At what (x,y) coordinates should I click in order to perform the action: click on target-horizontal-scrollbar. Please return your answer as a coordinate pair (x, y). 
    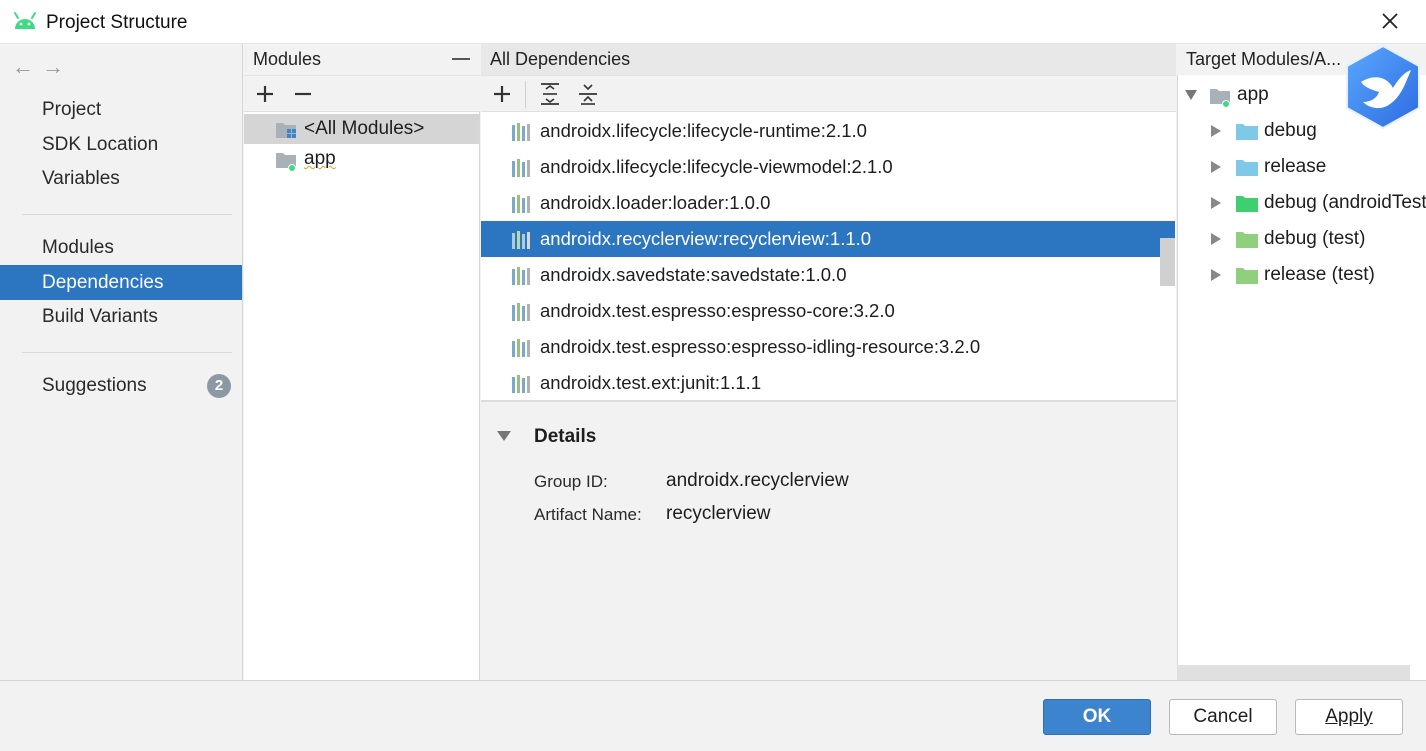
    Looking at the image, I should click on (1293, 672).